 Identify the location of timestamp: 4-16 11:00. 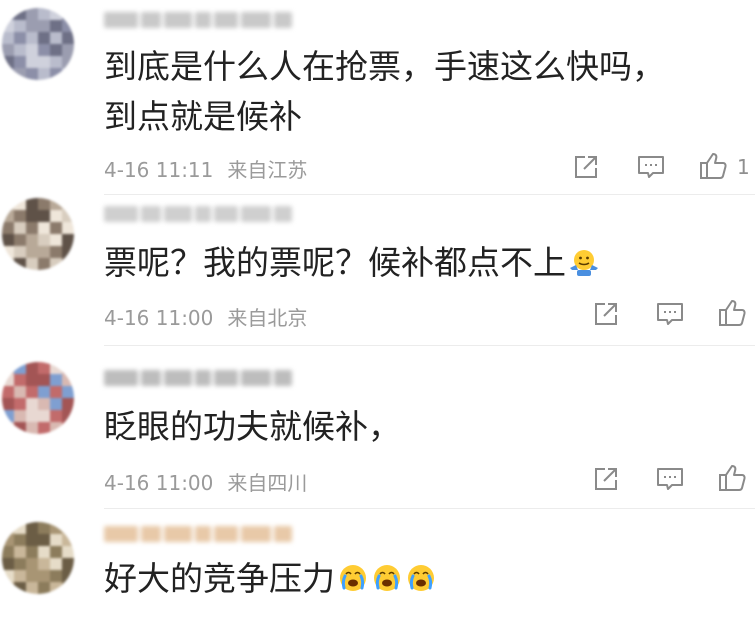
(159, 318).